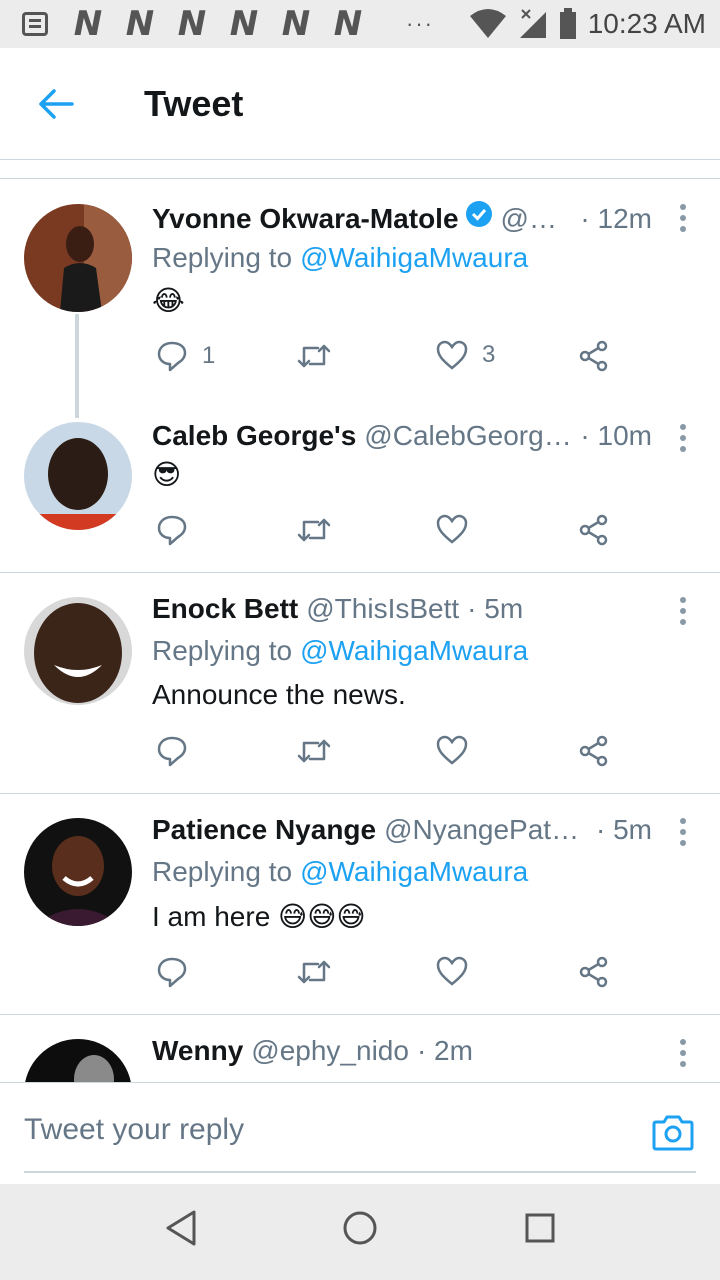 This screenshot has width=720, height=1280. Describe the element at coordinates (305, 219) in the screenshot. I see `display-name: Yvonne Okwara-Matole` at that location.